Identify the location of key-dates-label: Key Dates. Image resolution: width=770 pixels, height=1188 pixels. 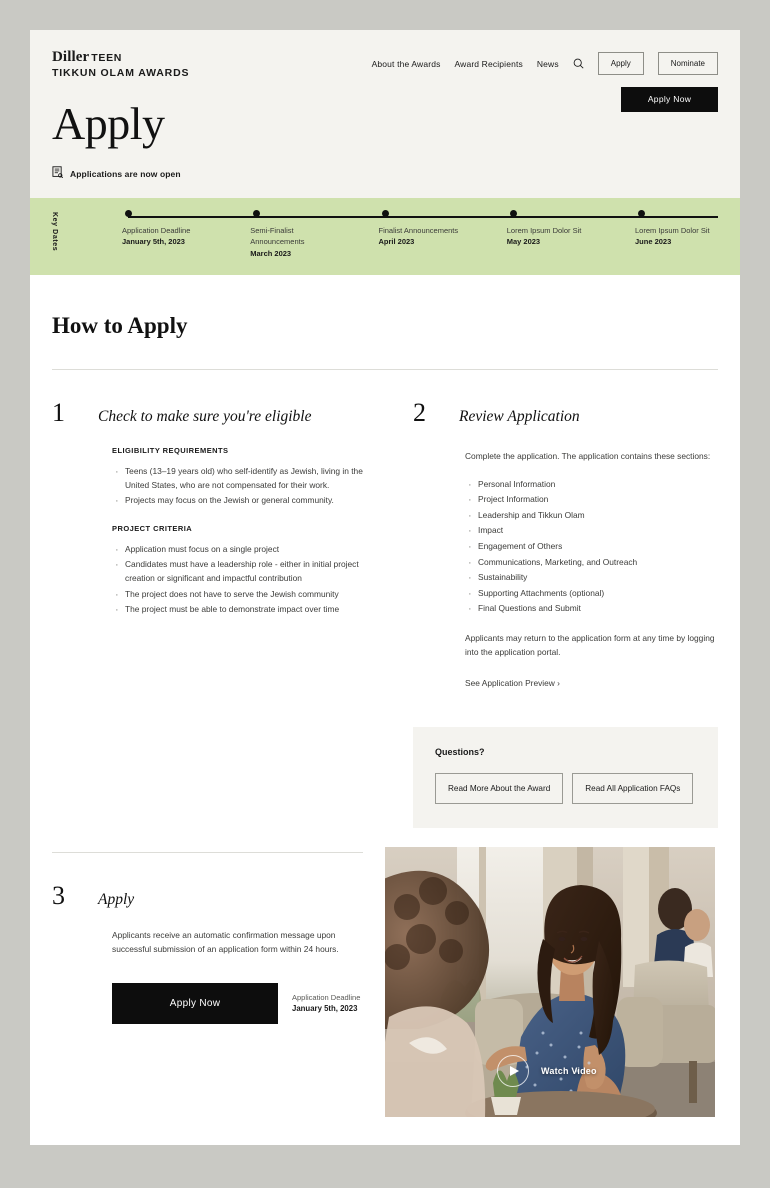
(54, 232).